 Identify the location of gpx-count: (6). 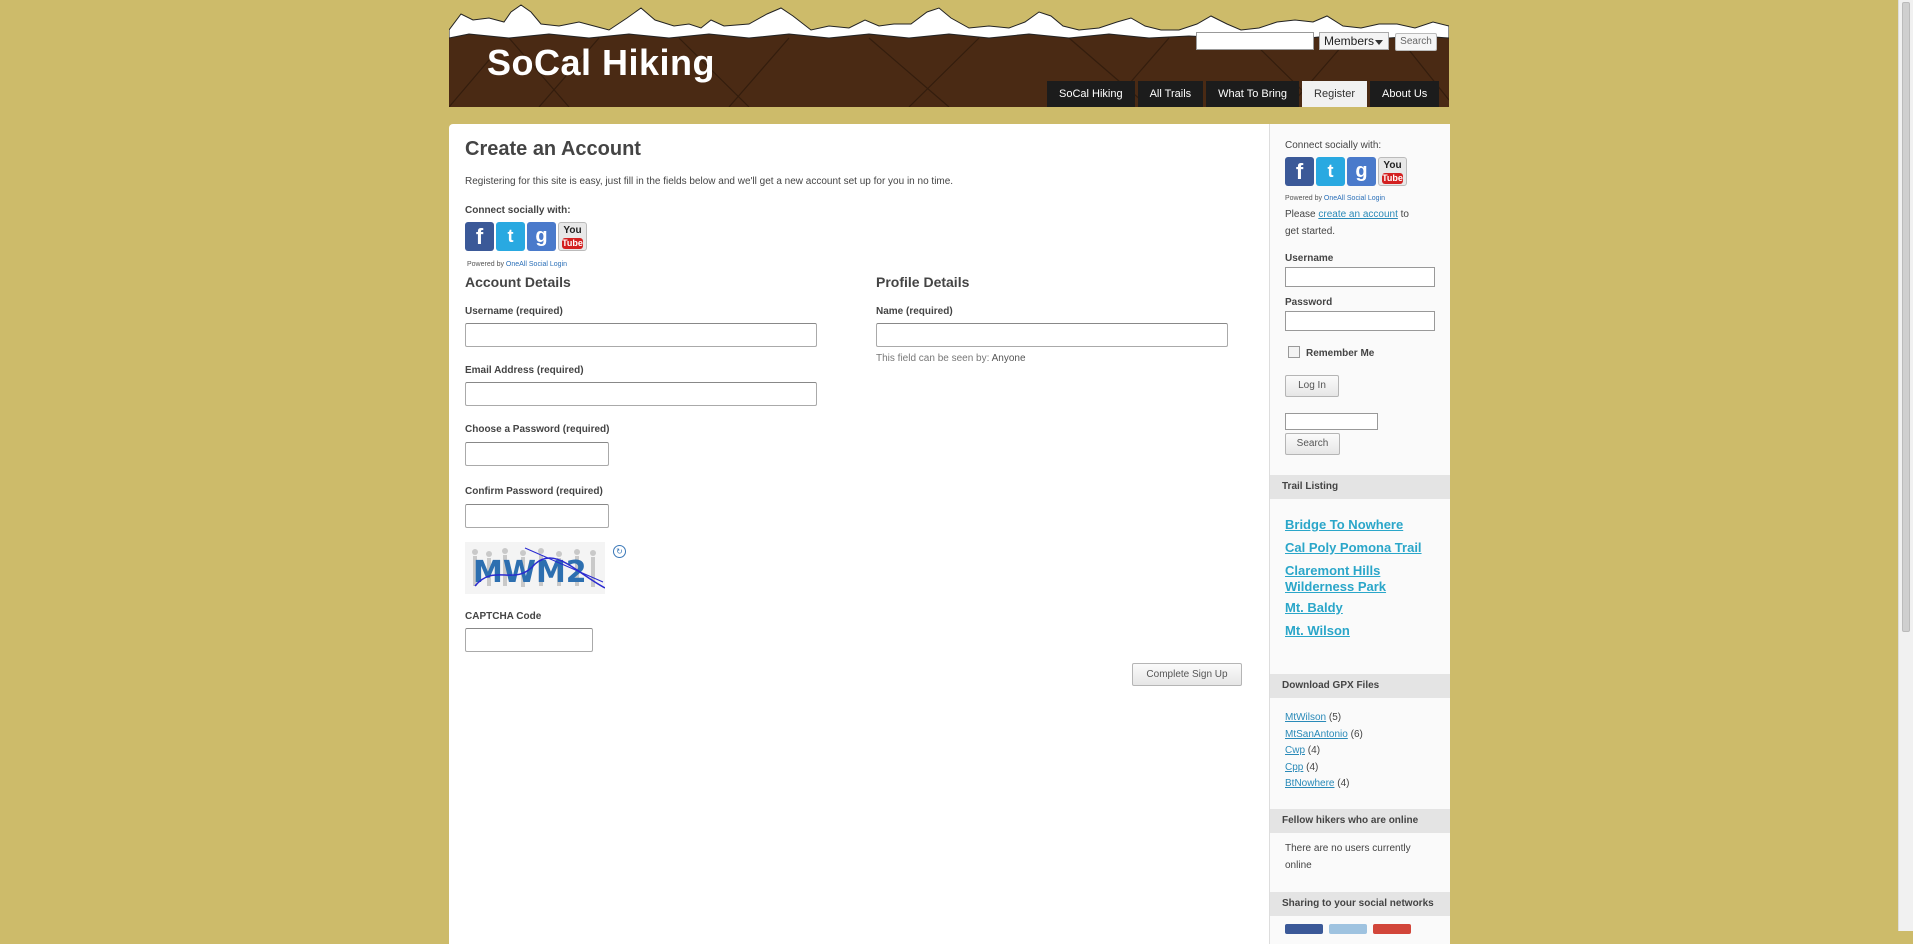
(1356, 734).